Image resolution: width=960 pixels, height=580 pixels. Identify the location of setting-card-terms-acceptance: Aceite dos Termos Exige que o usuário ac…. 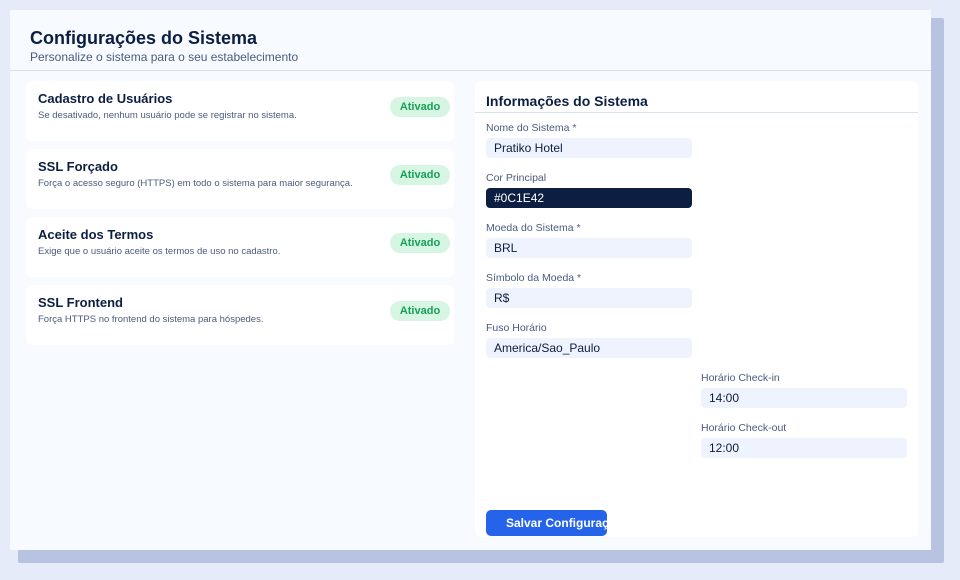
(240, 247).